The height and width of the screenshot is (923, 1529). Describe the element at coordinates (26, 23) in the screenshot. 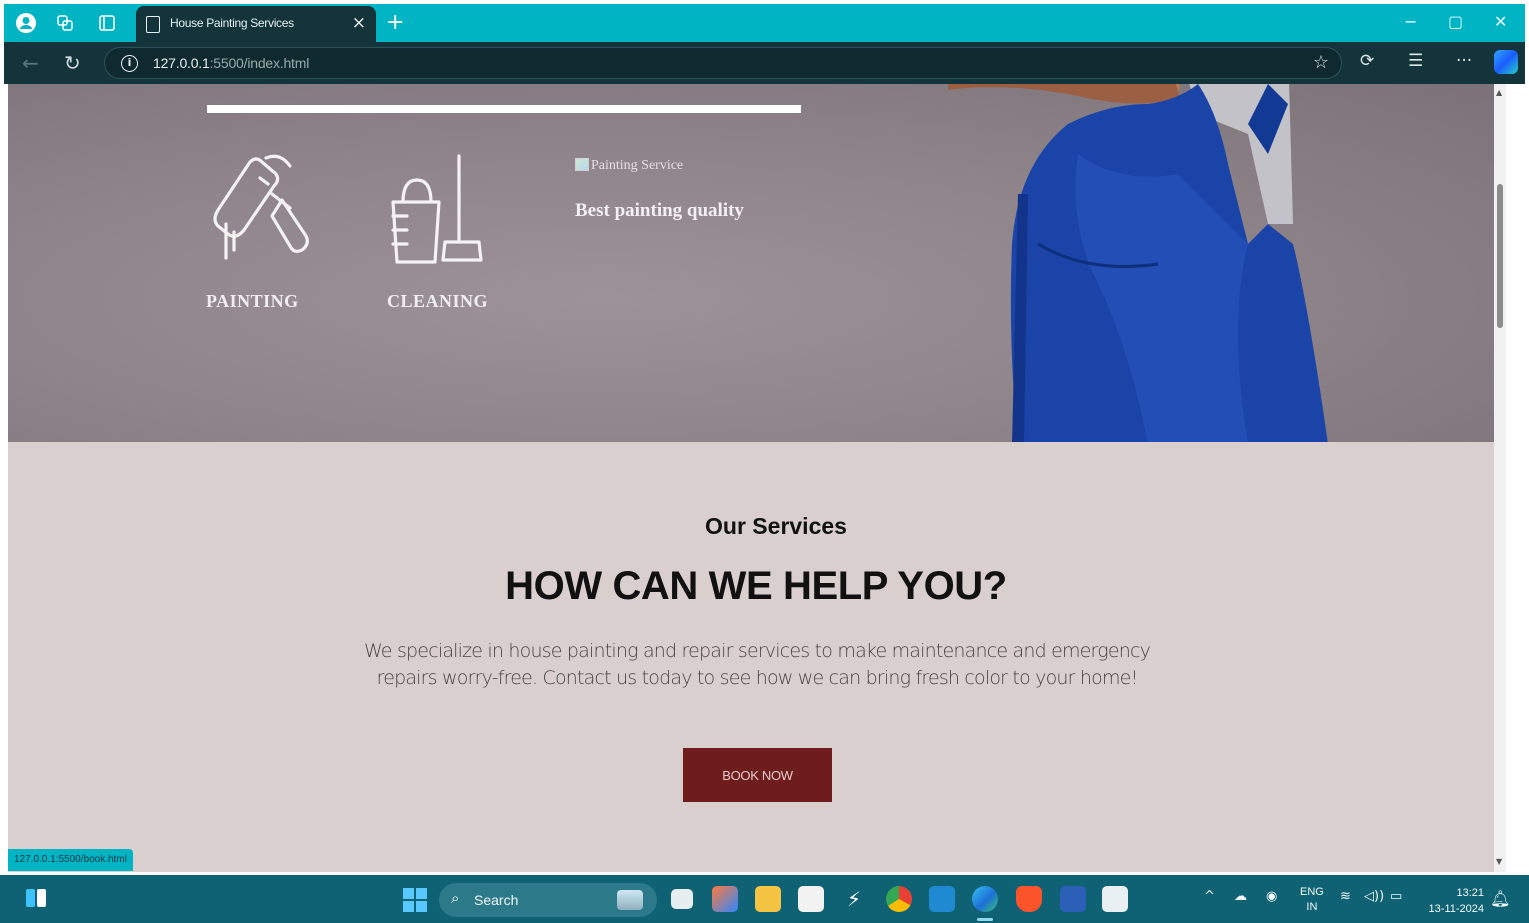

I see `profile-icon` at that location.